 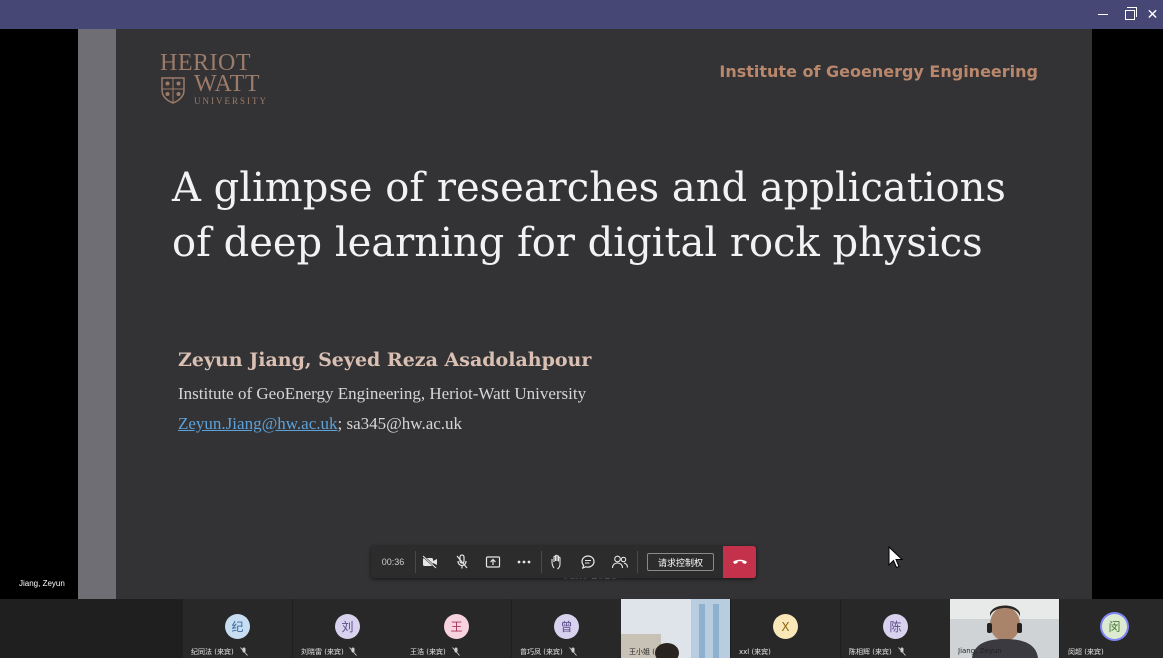 I want to click on participant-tile: 纪 纪同法 (来宾), so click(x=237, y=628).